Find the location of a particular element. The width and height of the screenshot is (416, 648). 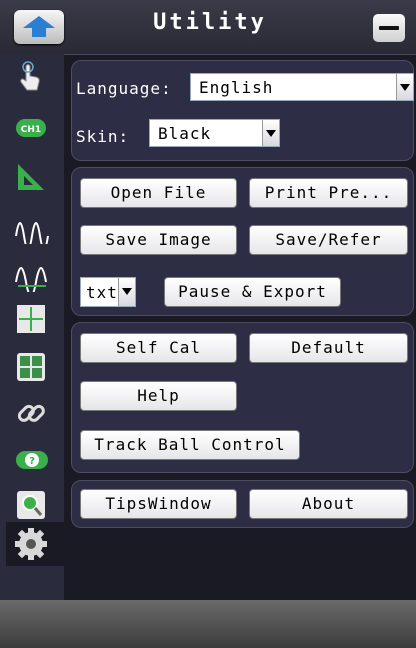

pass-fail-icon: ? is located at coordinates (32, 460).